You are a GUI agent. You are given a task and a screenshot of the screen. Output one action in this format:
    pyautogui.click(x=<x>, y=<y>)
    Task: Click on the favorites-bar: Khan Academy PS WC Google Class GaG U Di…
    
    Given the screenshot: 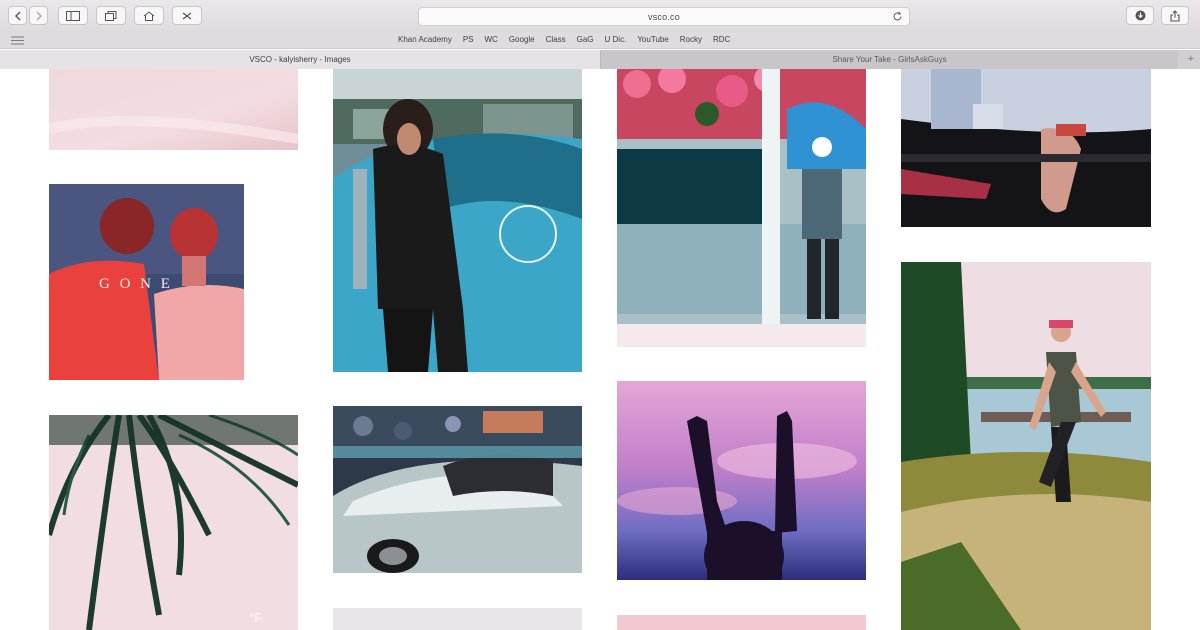 What is the action you would take?
    pyautogui.click(x=600, y=41)
    